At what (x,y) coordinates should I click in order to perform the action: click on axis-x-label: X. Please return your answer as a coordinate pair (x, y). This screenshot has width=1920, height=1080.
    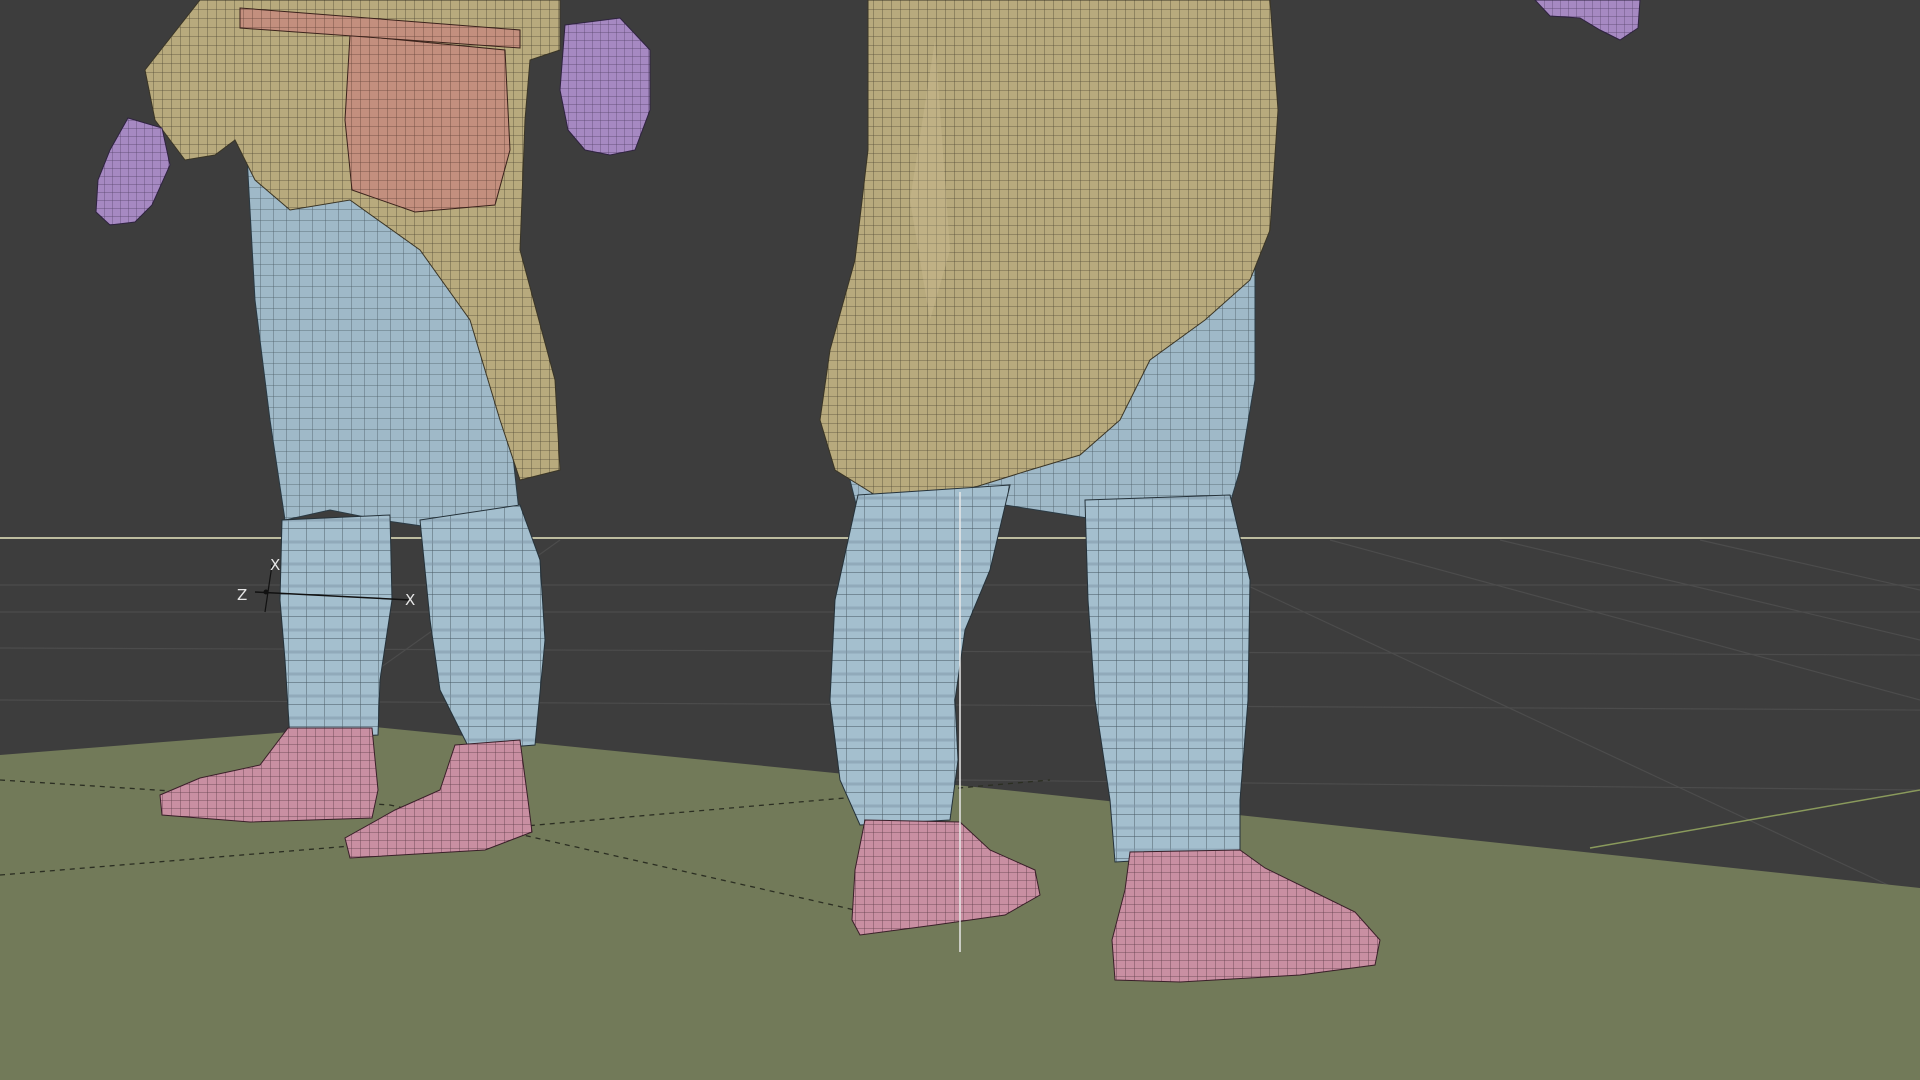
    Looking at the image, I should click on (275, 565).